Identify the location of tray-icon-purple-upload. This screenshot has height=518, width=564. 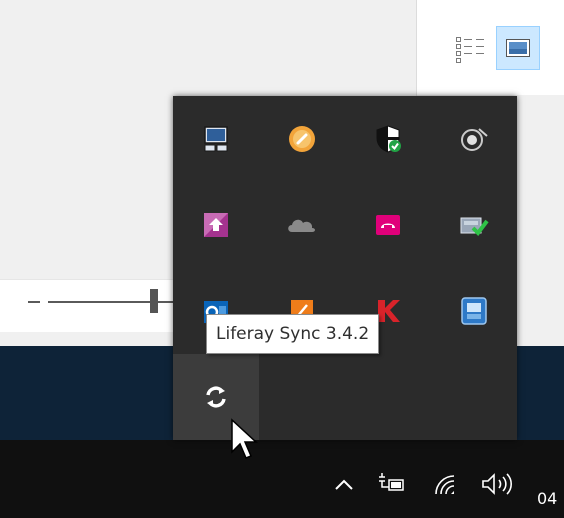
(216, 225).